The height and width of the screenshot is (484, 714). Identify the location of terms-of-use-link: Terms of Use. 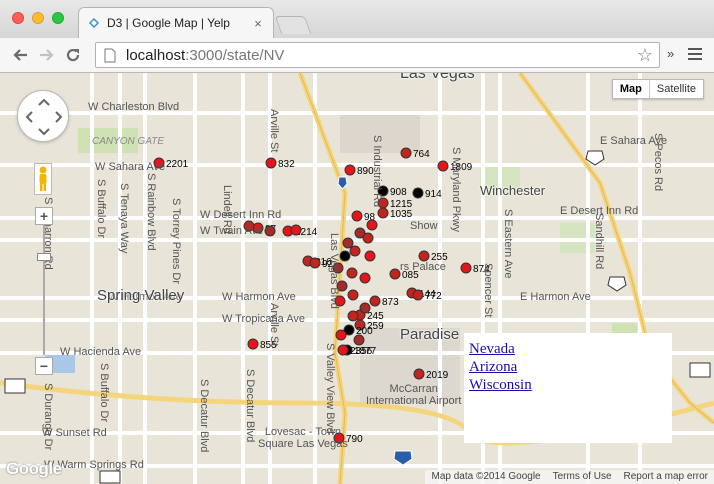
(582, 477).